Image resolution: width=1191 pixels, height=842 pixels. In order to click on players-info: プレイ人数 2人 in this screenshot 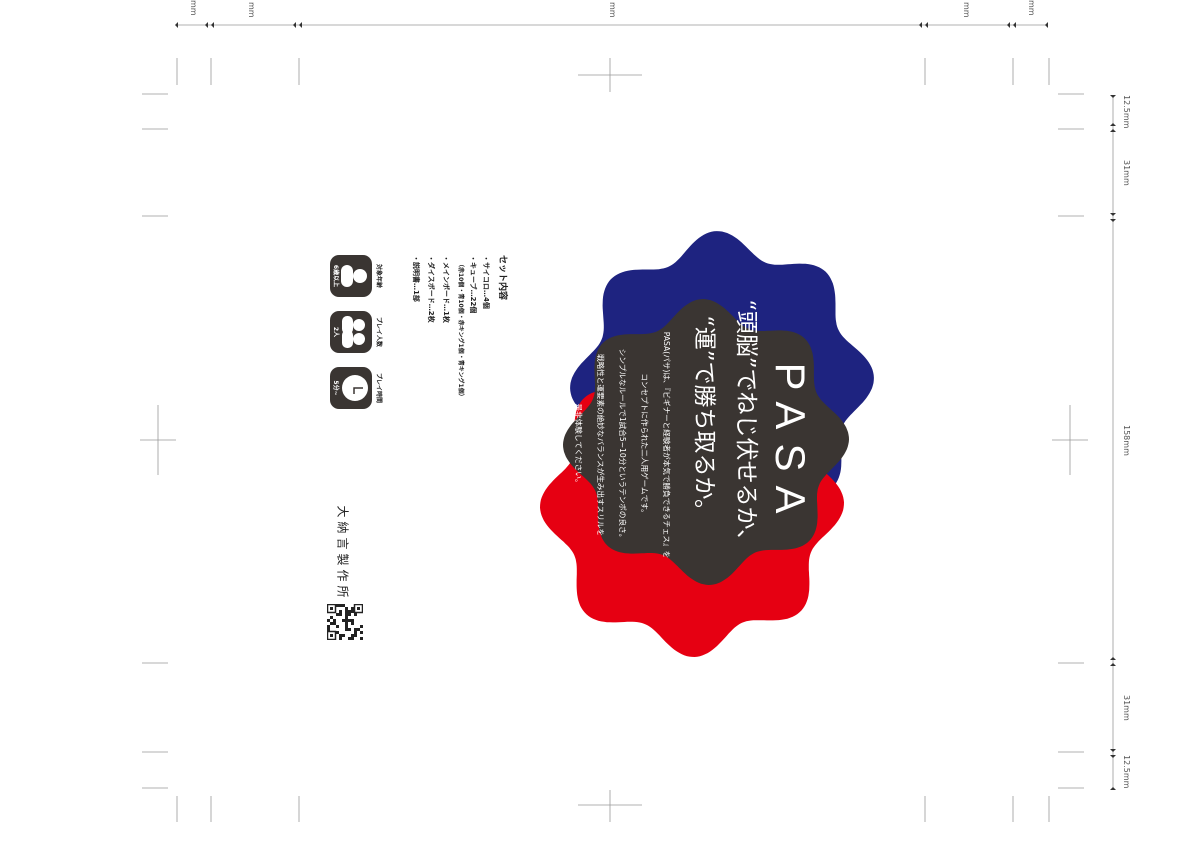, I will do `click(357, 332)`.